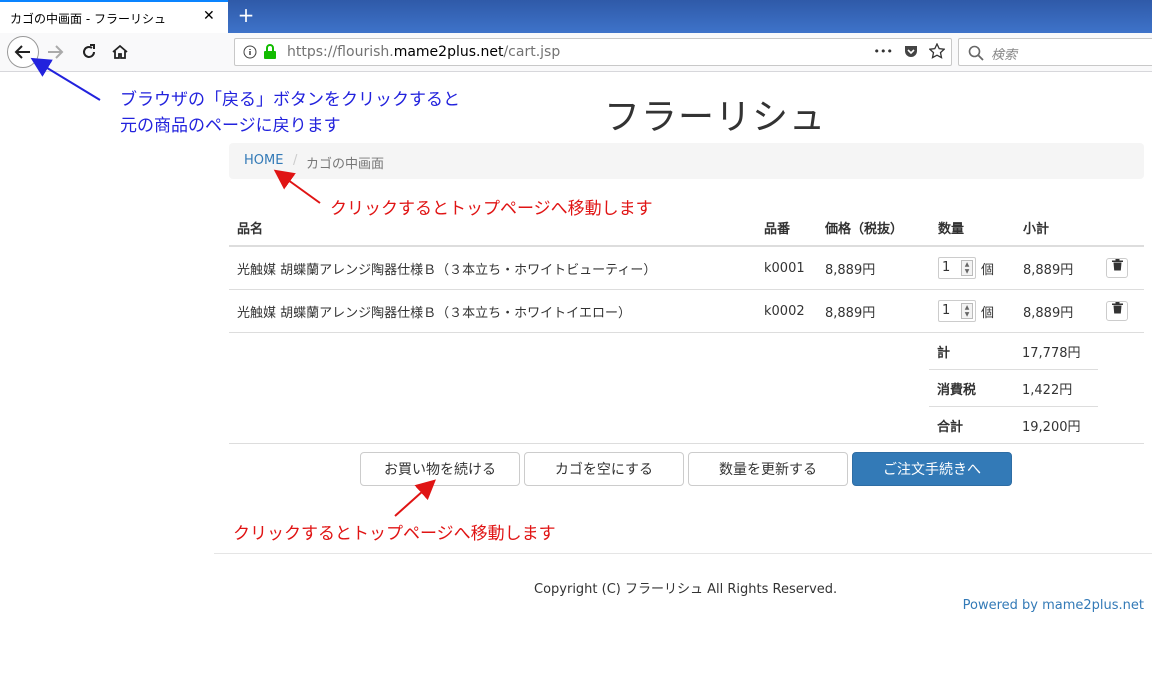  I want to click on footer-divider, so click(683, 553).